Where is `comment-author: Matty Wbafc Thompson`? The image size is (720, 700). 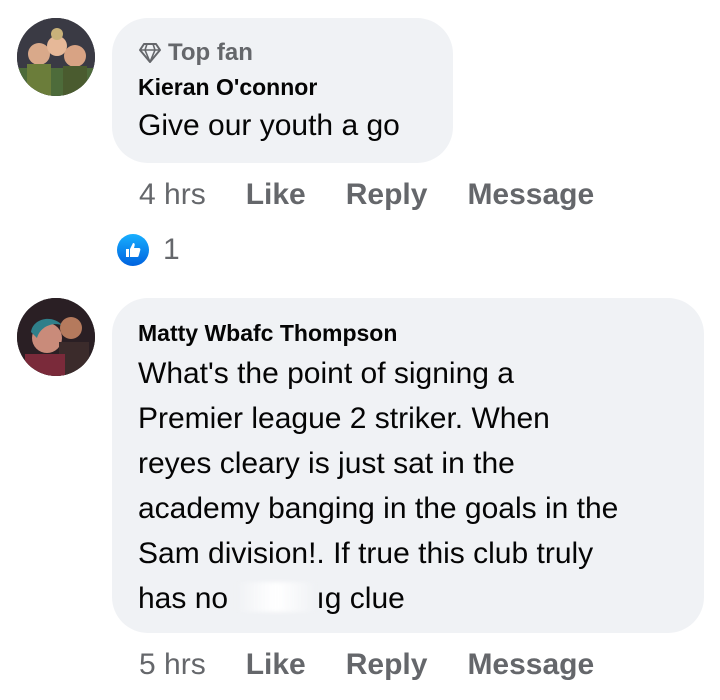
comment-author: Matty Wbafc Thompson is located at coordinates (408, 333).